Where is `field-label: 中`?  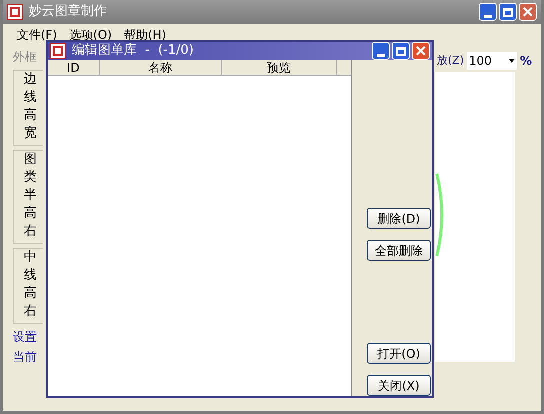
field-label: 中 is located at coordinates (31, 258).